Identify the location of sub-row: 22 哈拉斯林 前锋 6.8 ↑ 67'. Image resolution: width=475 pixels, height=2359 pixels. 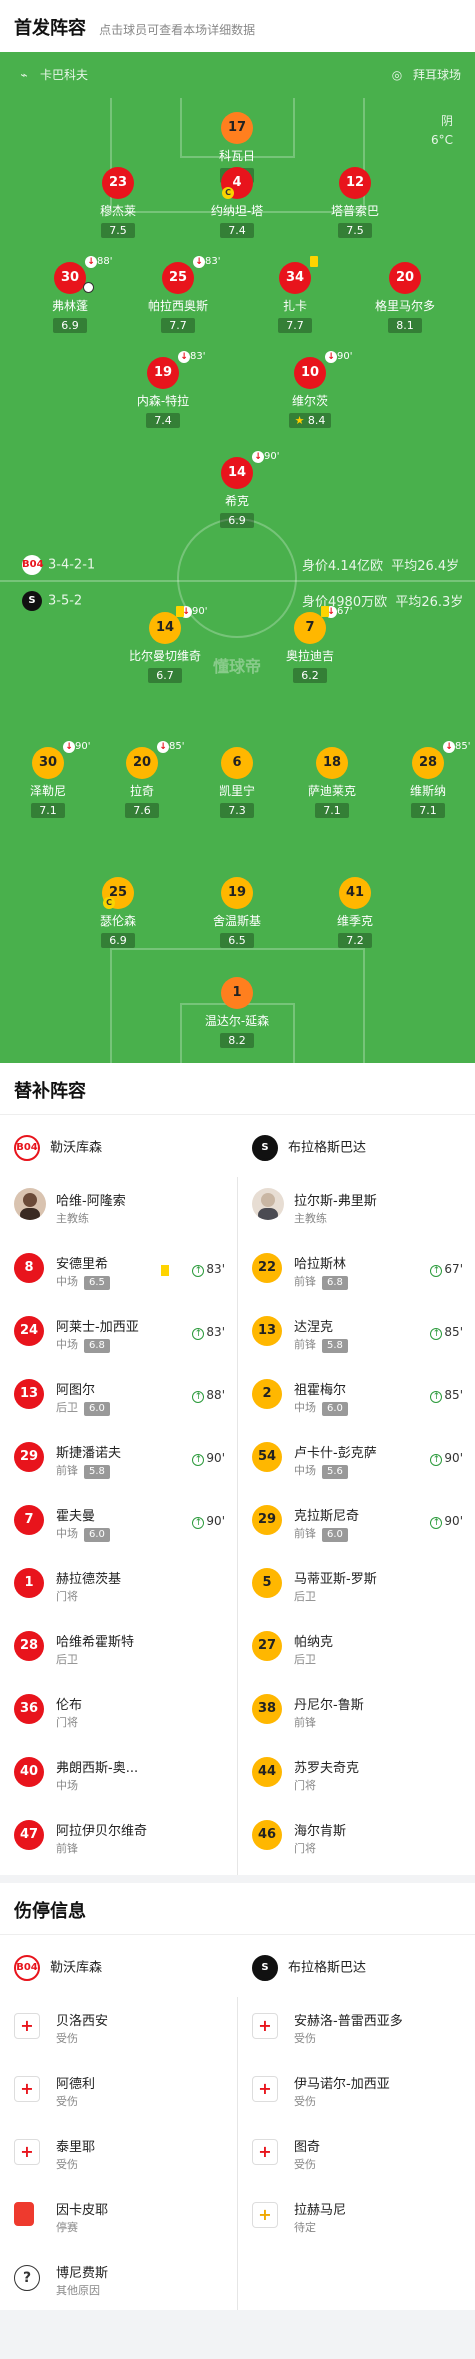
(356, 1271).